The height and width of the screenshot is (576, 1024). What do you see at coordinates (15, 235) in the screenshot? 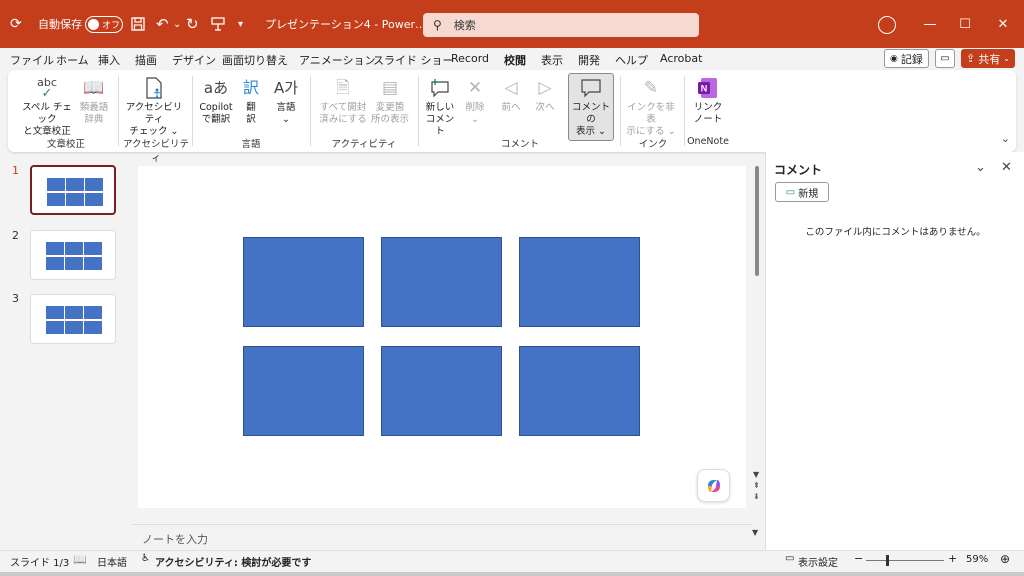
I see `slide-number: 2` at bounding box center [15, 235].